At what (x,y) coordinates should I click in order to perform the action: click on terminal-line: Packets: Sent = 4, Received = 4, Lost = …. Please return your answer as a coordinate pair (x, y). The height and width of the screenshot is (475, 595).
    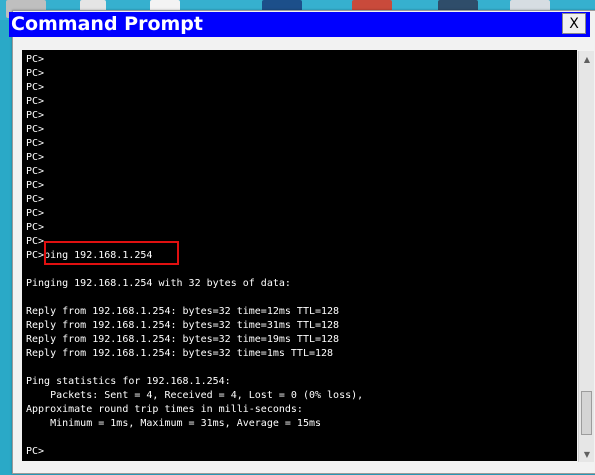
    Looking at the image, I should click on (195, 395).